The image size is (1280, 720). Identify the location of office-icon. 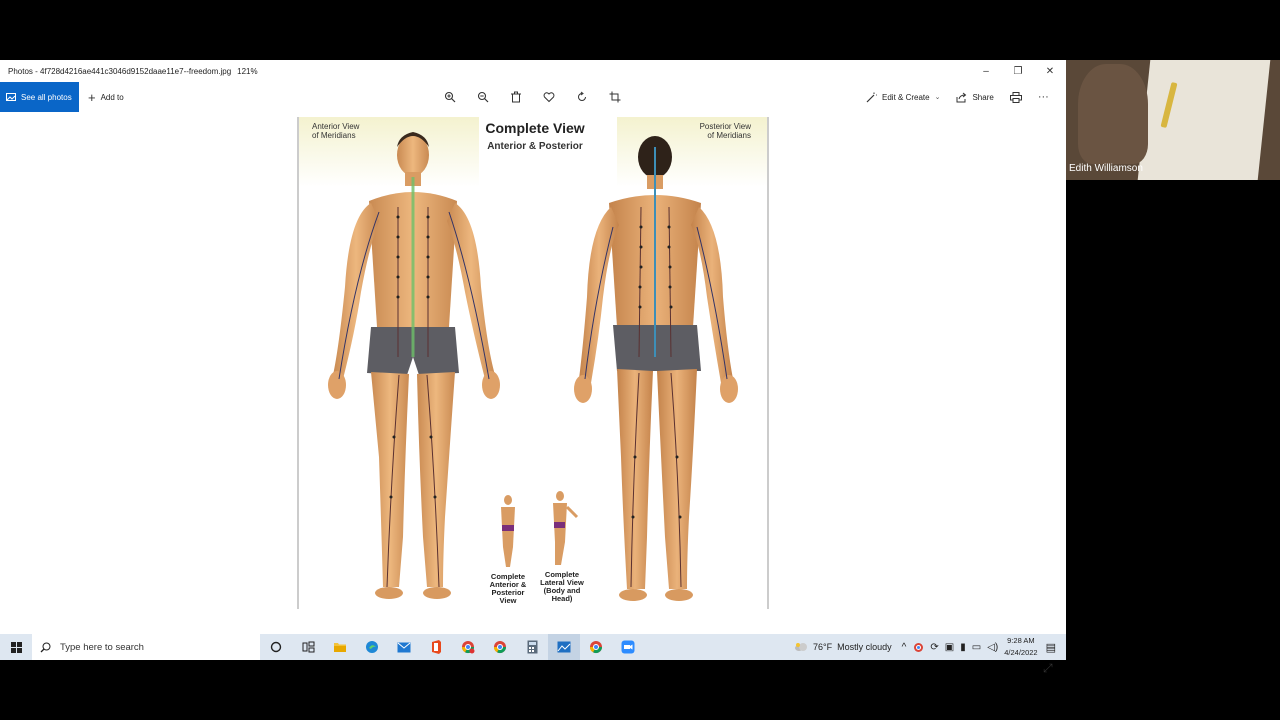
(436, 647).